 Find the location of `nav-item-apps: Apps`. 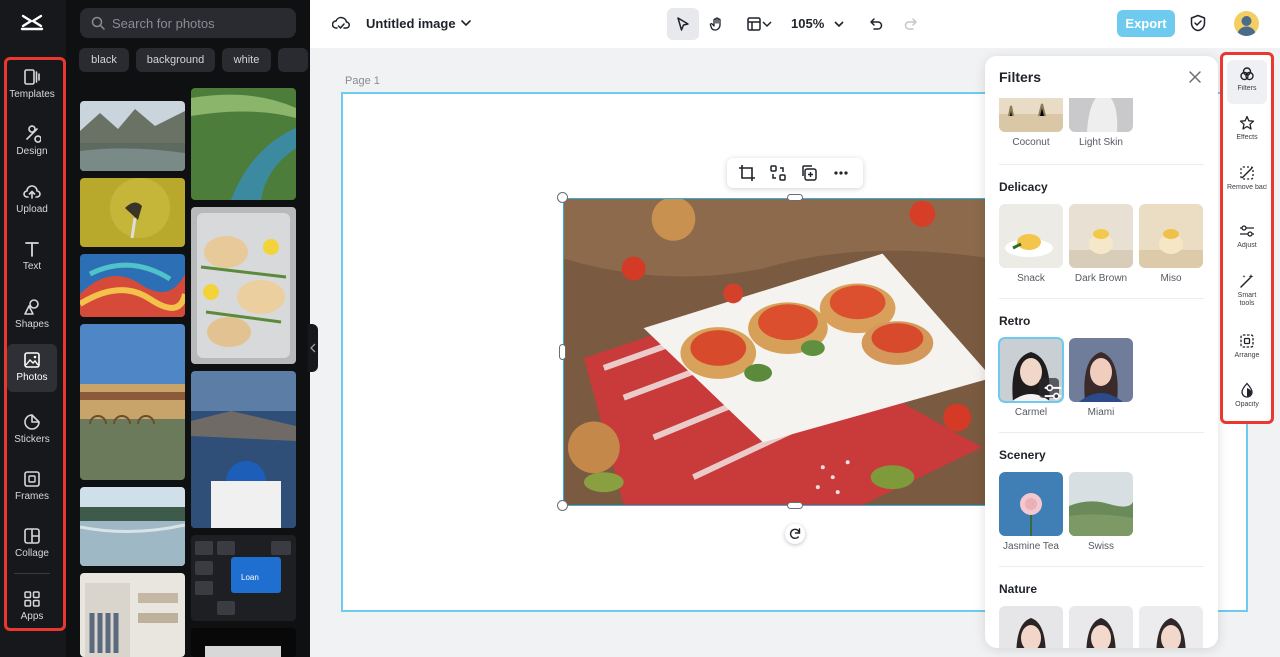

nav-item-apps: Apps is located at coordinates (32, 607).